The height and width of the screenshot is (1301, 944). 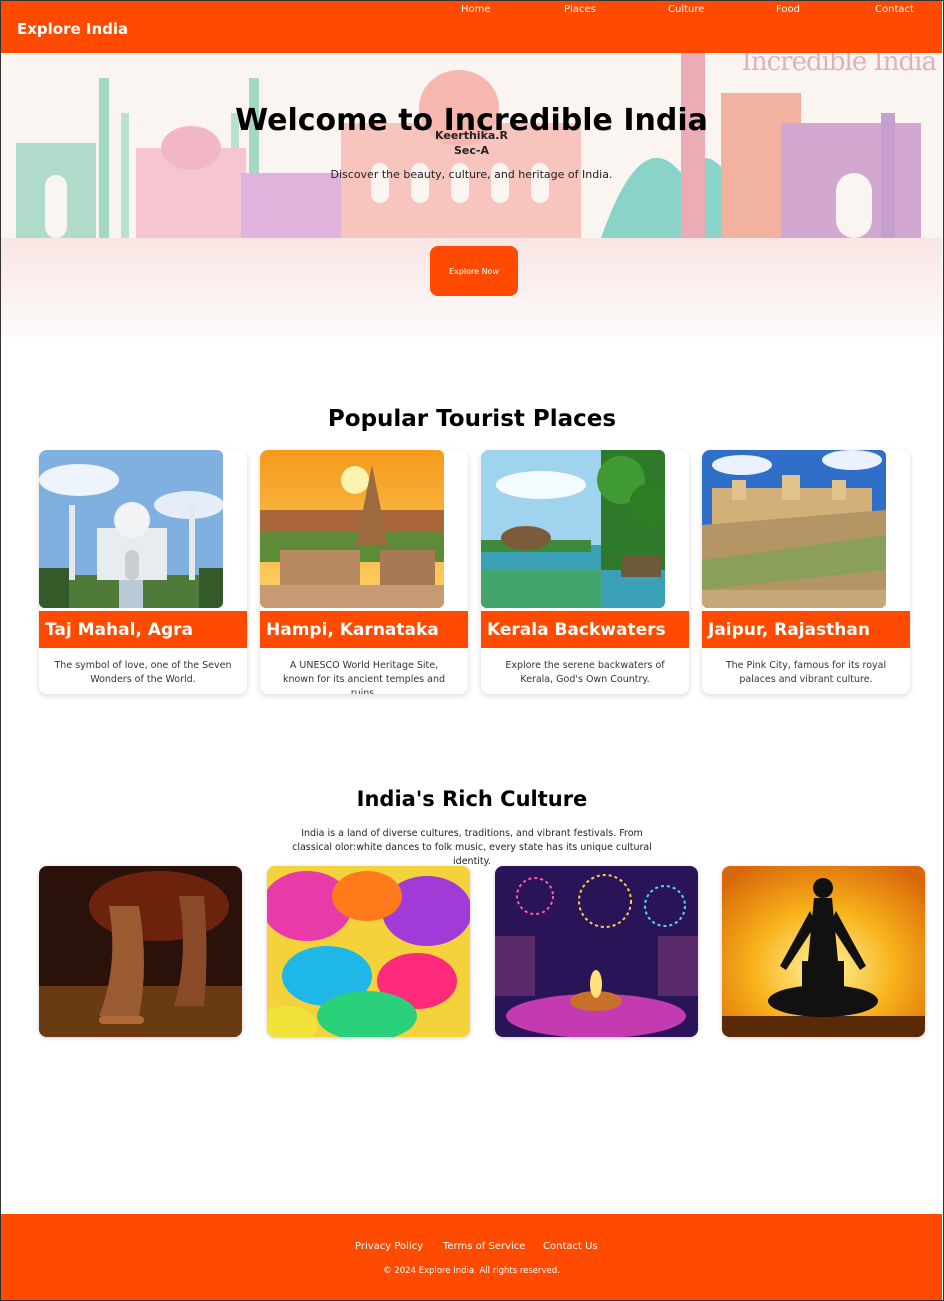 What do you see at coordinates (72, 29) in the screenshot?
I see `brand-logo: Explore India` at bounding box center [72, 29].